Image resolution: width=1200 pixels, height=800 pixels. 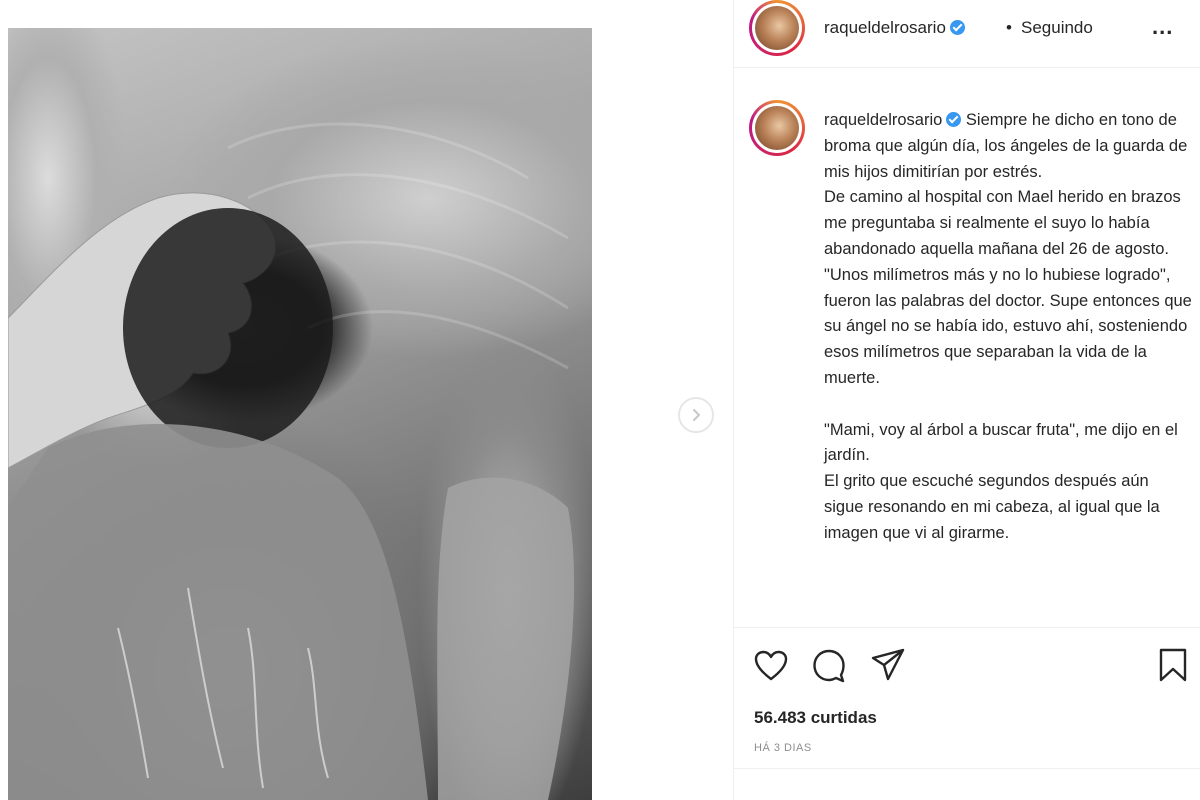 I want to click on header-username-link: raqueldelrosario, so click(x=885, y=27).